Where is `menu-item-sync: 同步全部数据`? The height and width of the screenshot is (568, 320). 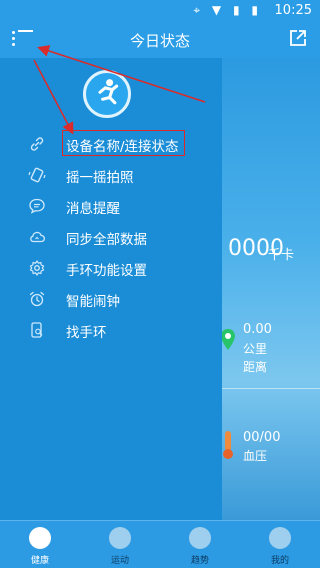
menu-item-sync: 同步全部数据 is located at coordinates (111, 237).